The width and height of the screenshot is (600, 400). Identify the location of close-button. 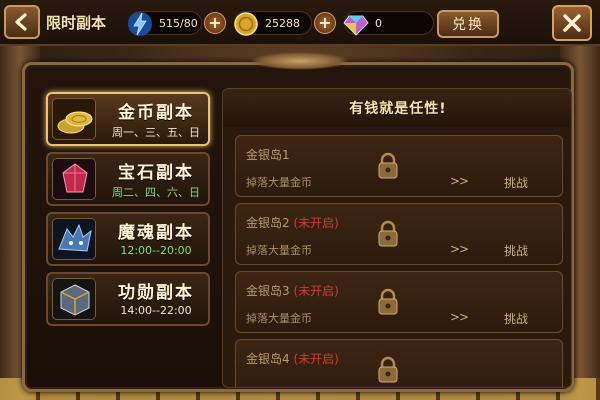
(572, 23).